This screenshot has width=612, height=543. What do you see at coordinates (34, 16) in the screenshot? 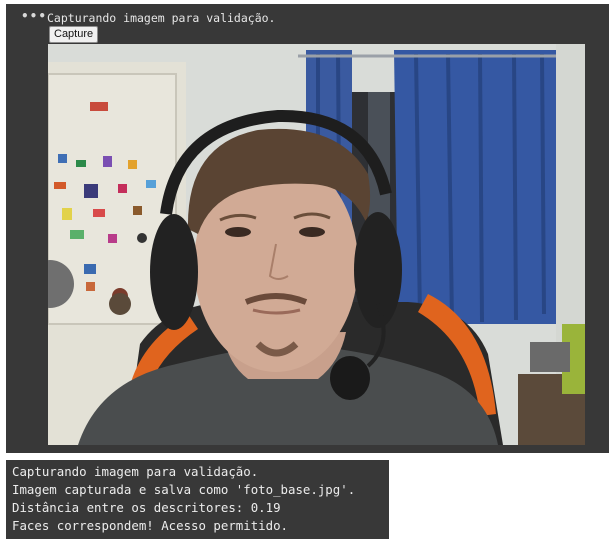
I see `ellipsis-icon: •••` at bounding box center [34, 16].